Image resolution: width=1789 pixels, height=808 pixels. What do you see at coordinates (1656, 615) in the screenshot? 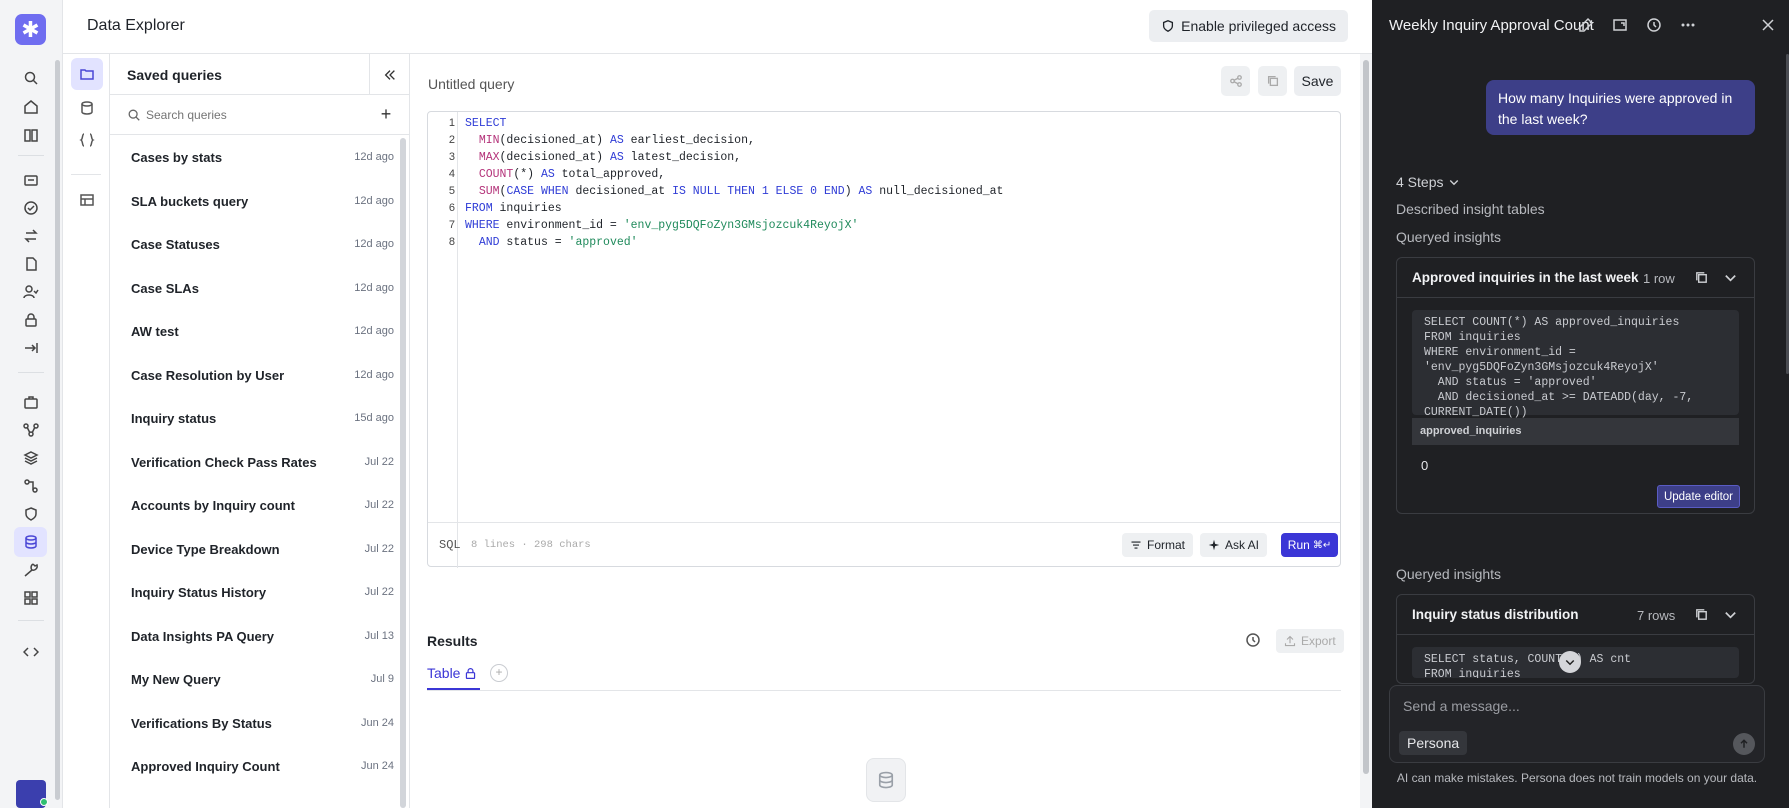
I see `row-count: 7 rows` at bounding box center [1656, 615].